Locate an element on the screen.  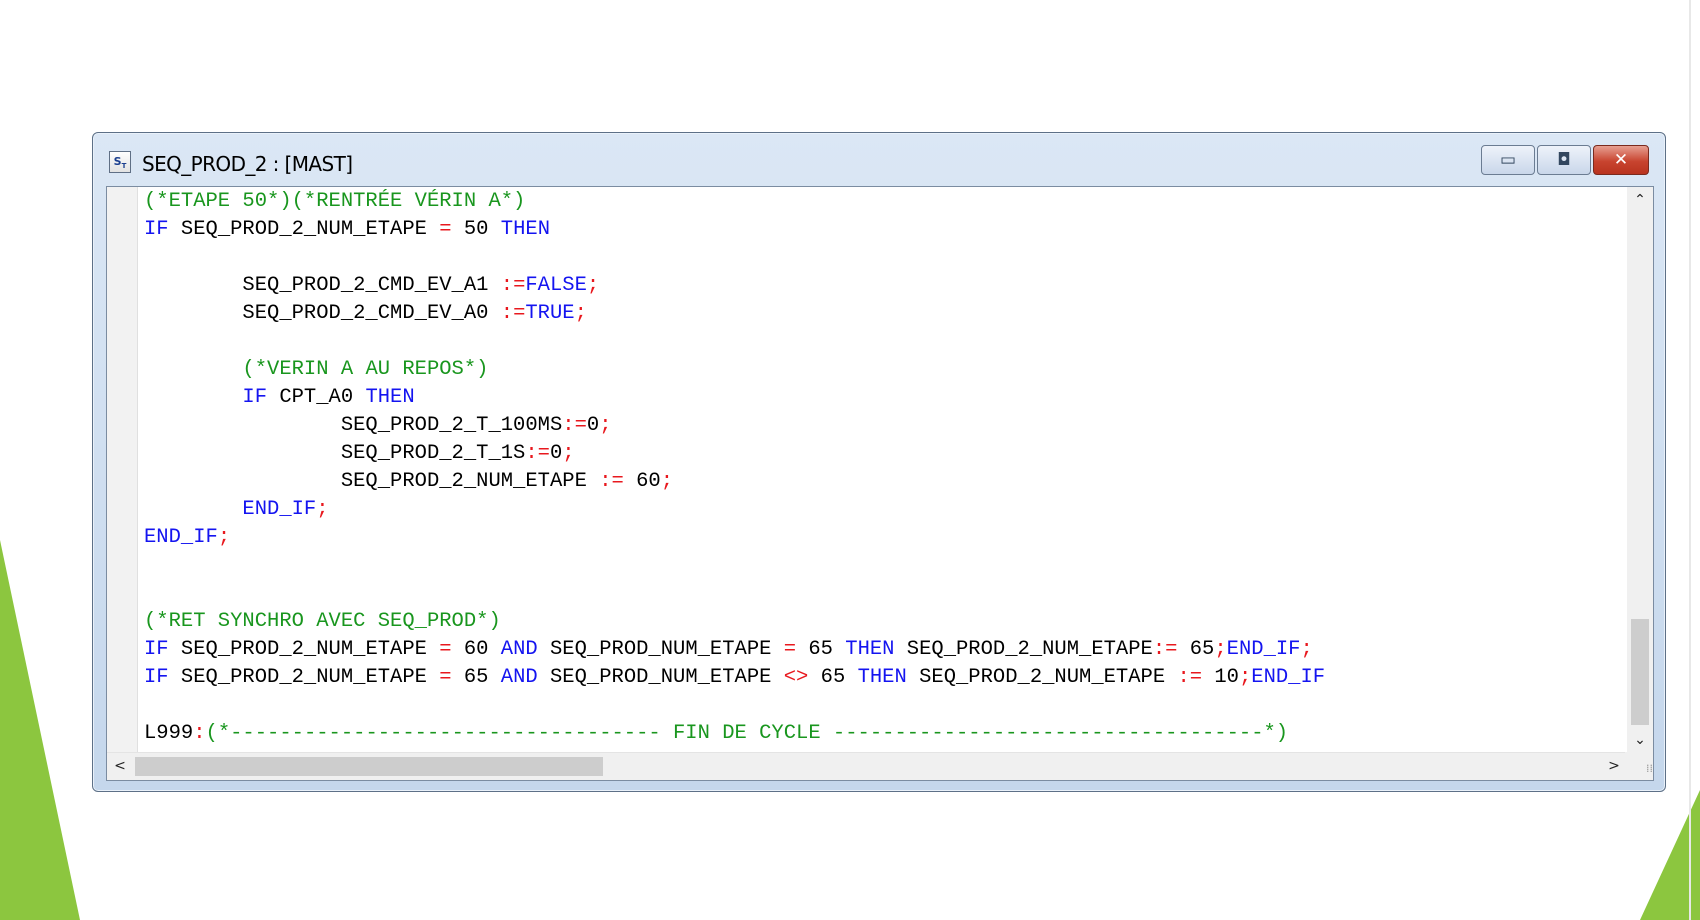
code-identifier: SEQ_PROD_2_T_1S is located at coordinates (335, 453).